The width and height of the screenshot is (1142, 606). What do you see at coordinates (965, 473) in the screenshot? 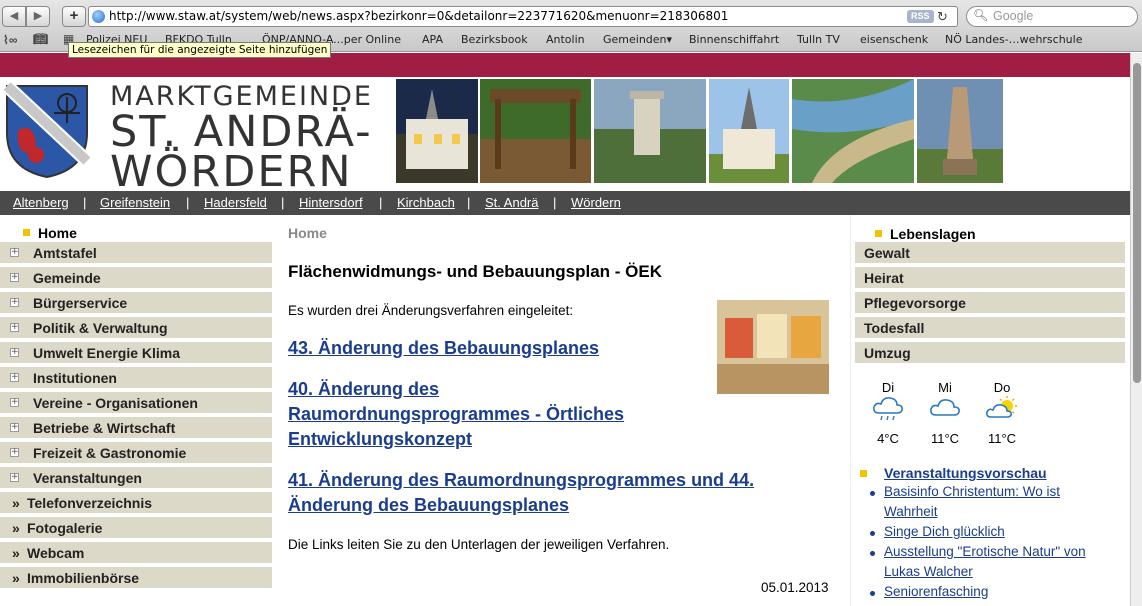
I see `events-title: Veranstaltungsvorschau` at bounding box center [965, 473].